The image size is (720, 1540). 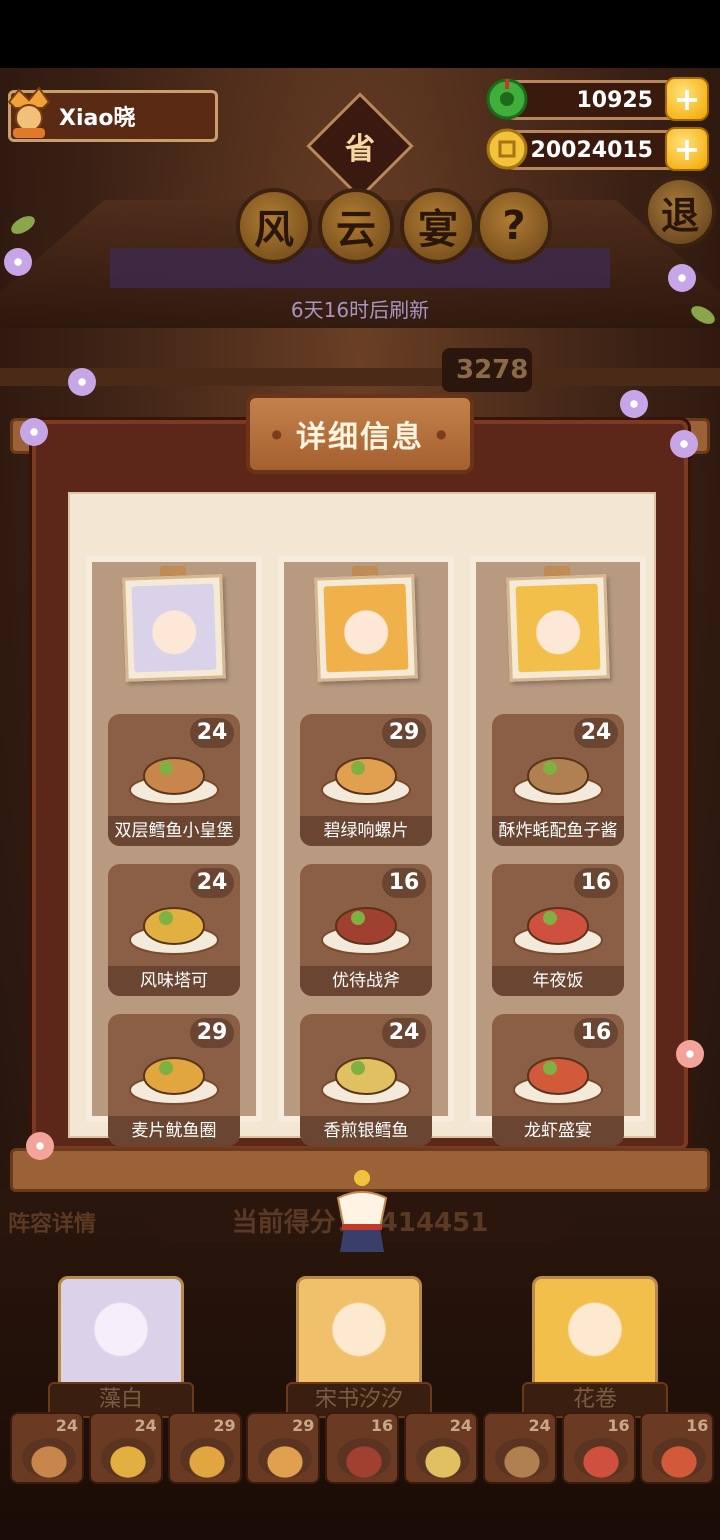 What do you see at coordinates (366, 981) in the screenshot?
I see `dish-name: 优待战斧` at bounding box center [366, 981].